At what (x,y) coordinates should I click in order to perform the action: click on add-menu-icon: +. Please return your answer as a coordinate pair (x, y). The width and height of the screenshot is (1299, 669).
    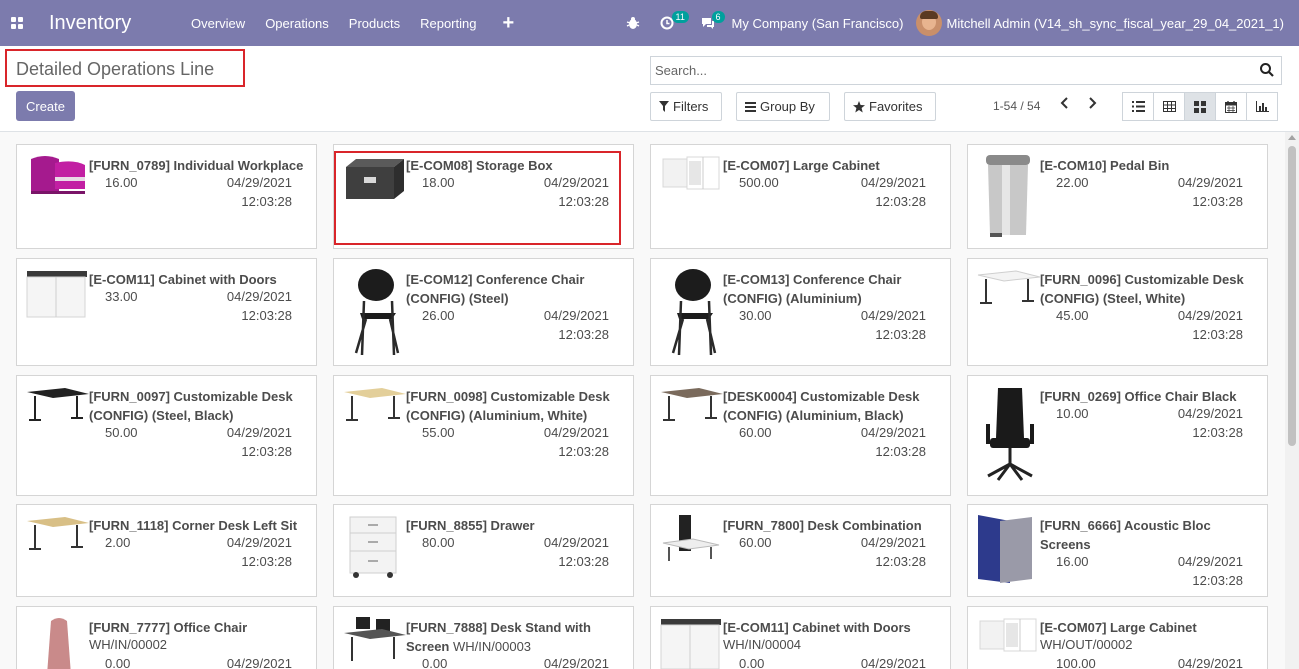
    Looking at the image, I should click on (508, 23).